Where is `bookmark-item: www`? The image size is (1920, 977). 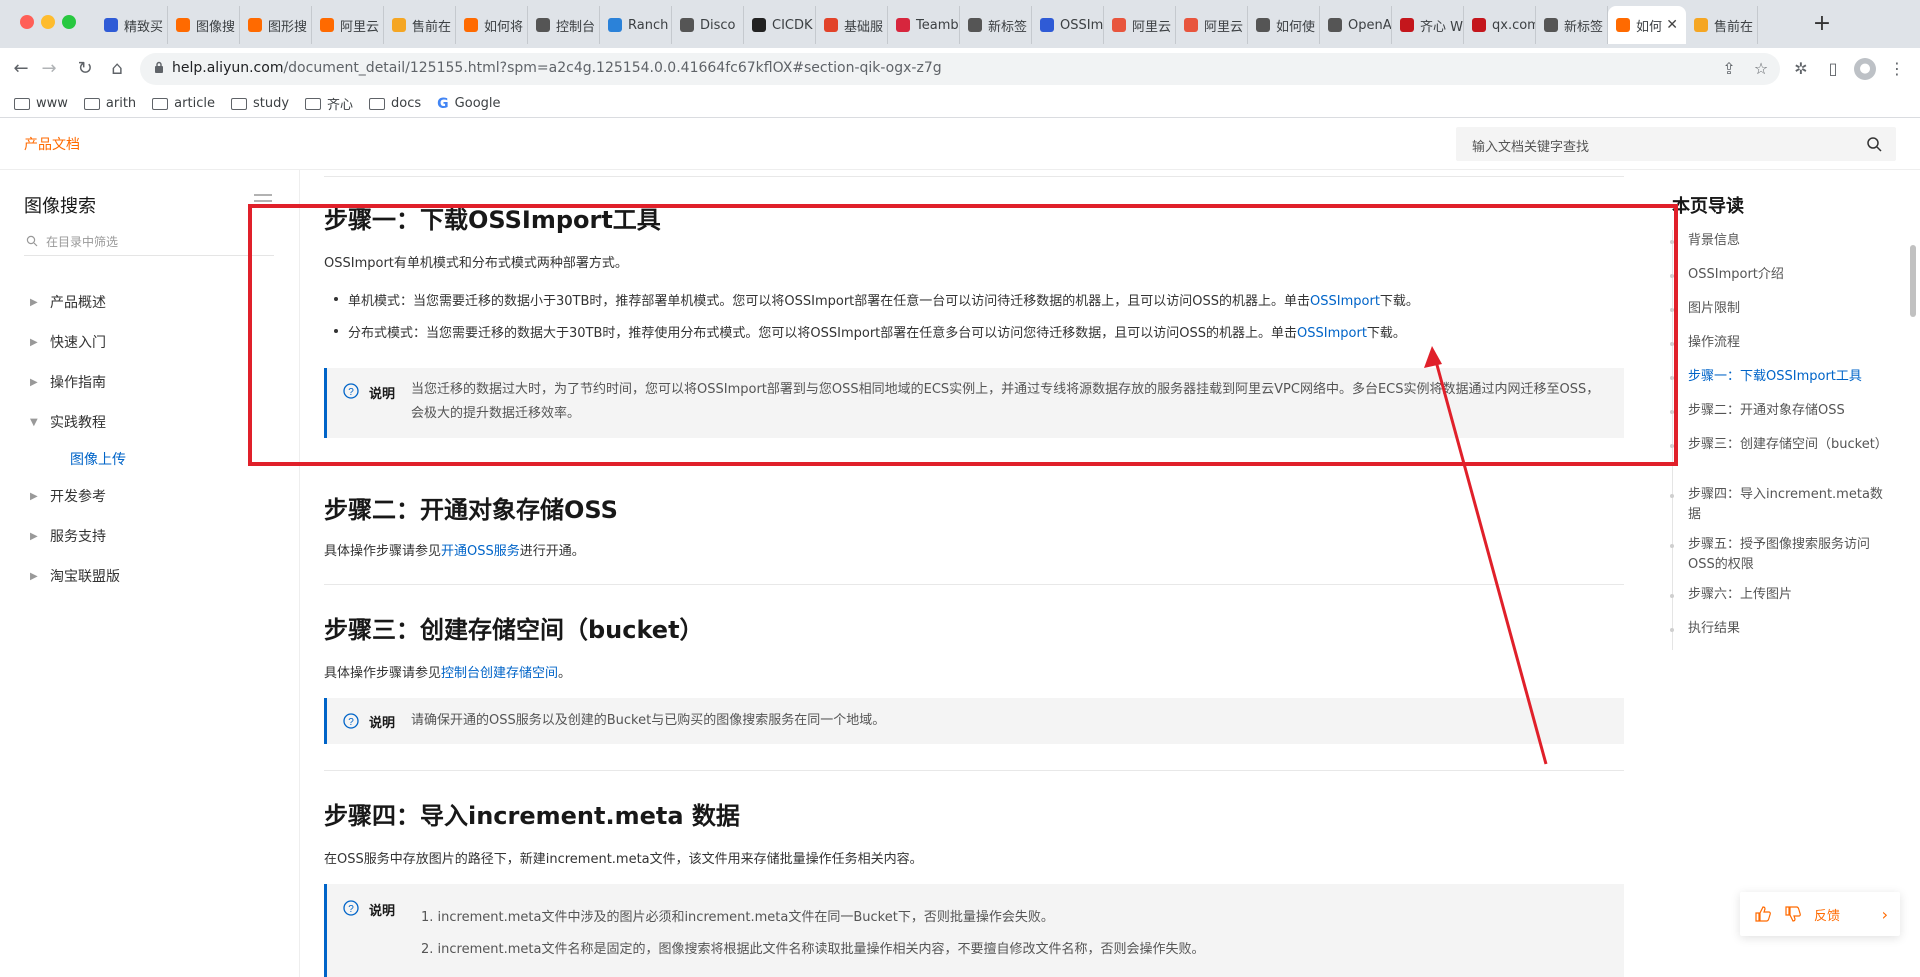 bookmark-item: www is located at coordinates (41, 103).